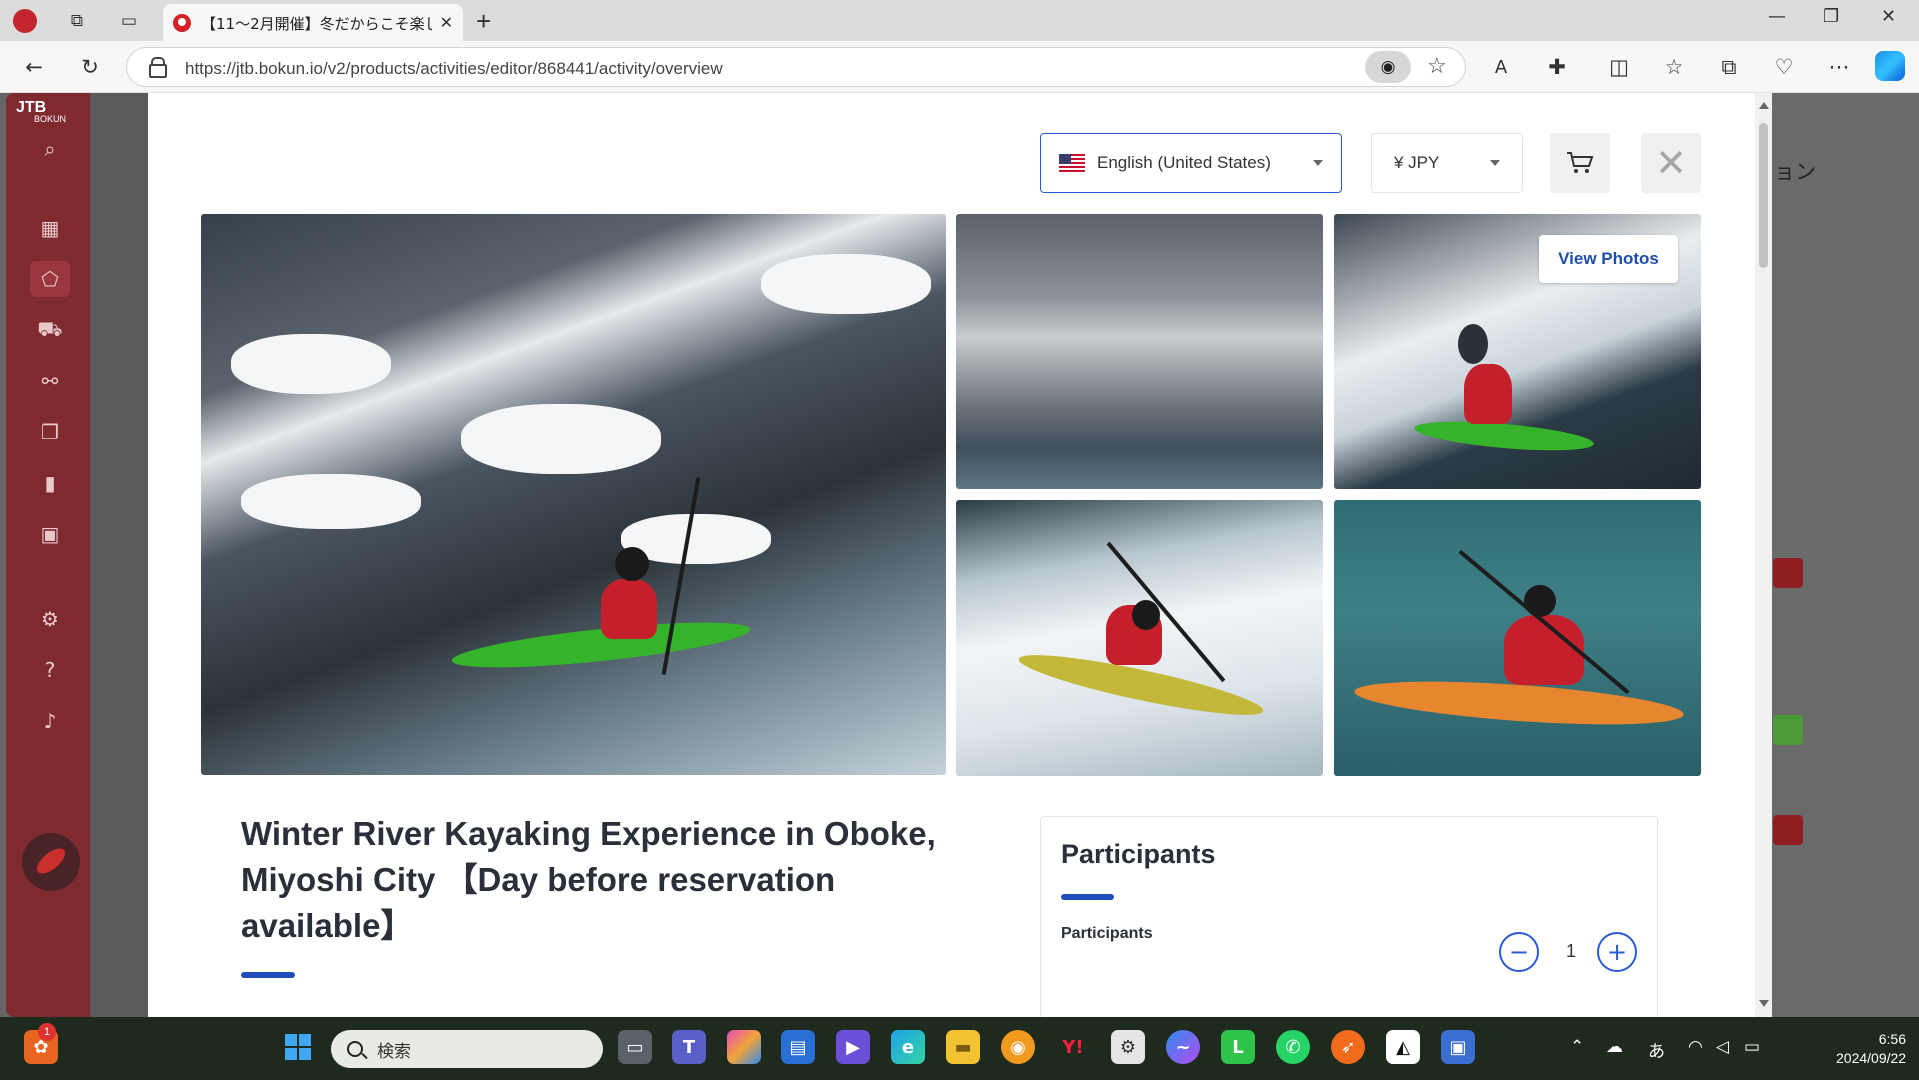 Image resolution: width=1919 pixels, height=1080 pixels. I want to click on edge-icon: e, so click(908, 1047).